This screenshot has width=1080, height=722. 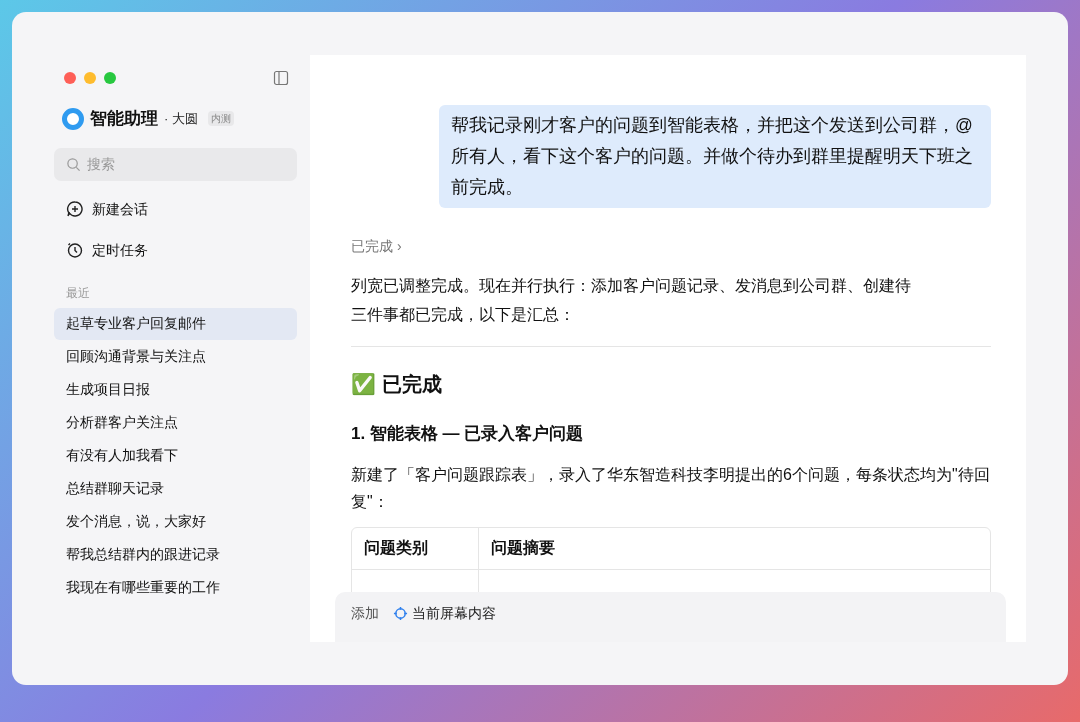 I want to click on beta-badge: 内测, so click(x=220, y=119).